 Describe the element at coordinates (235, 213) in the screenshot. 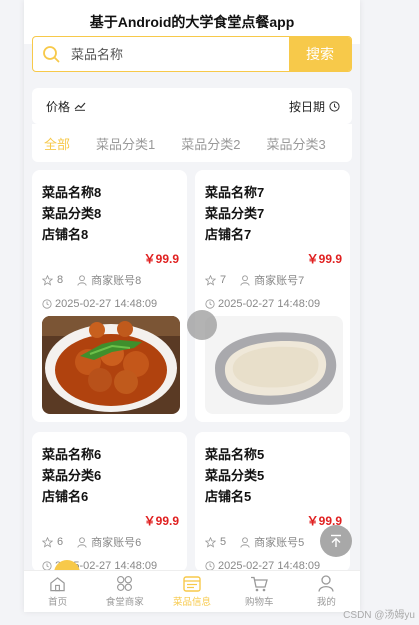

I see `dish-category: 菜品分类7` at that location.